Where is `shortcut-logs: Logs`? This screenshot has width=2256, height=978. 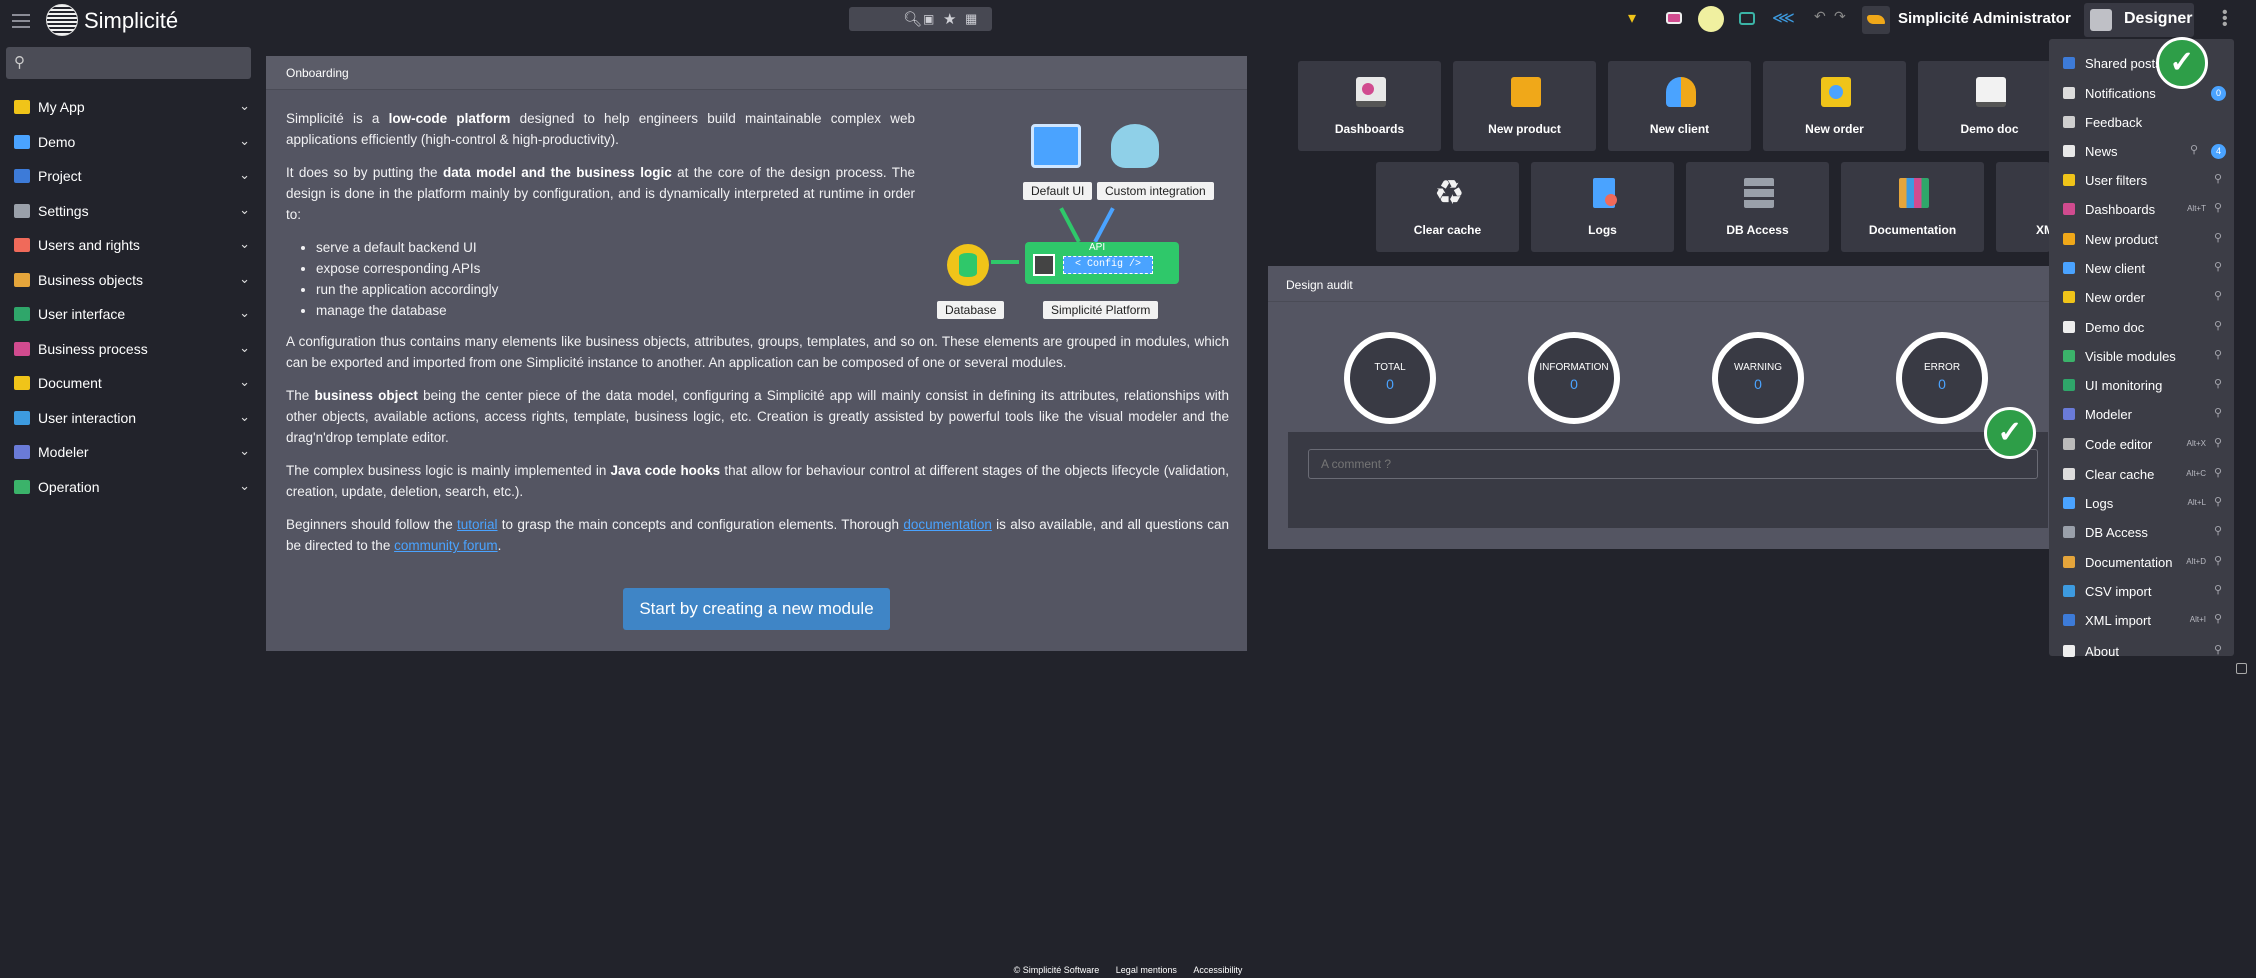
shortcut-logs: Logs is located at coordinates (1602, 207).